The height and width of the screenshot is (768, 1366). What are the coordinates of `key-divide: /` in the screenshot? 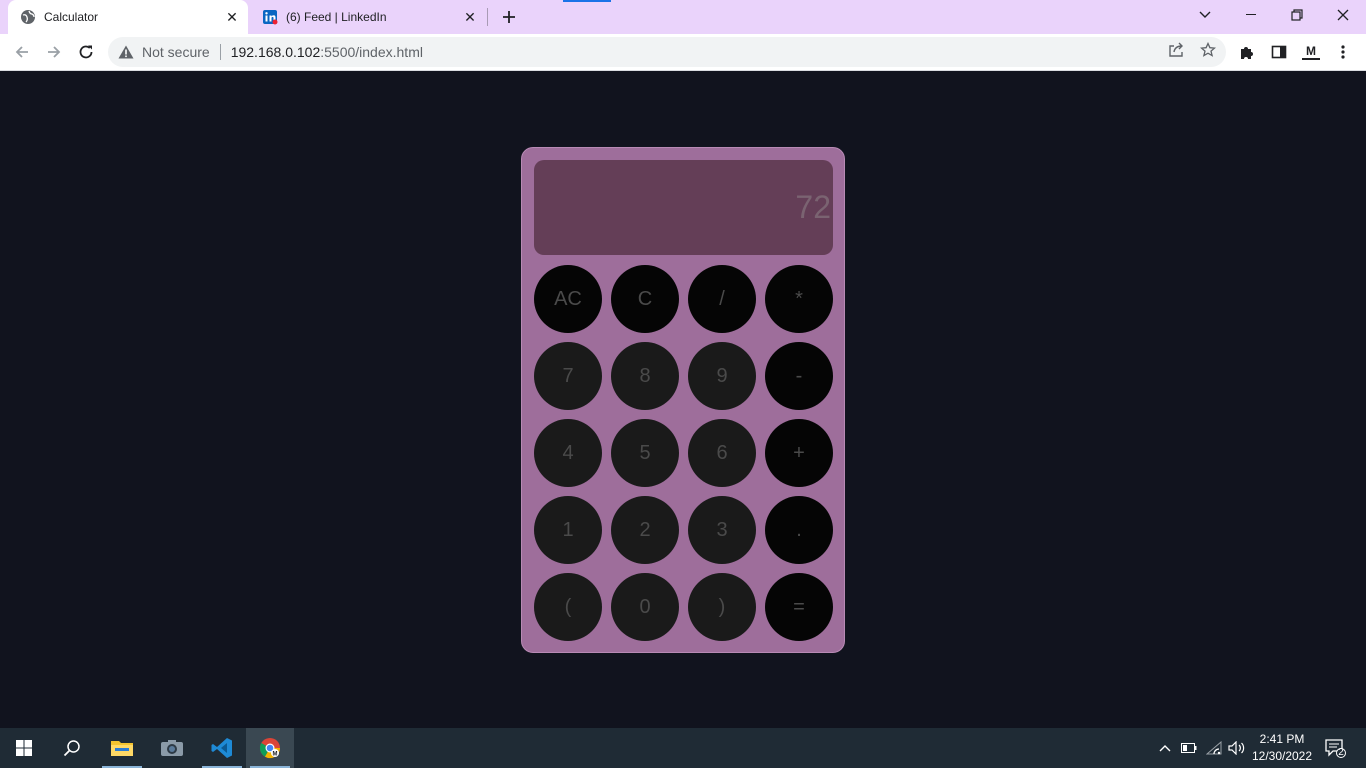 It's located at (722, 299).